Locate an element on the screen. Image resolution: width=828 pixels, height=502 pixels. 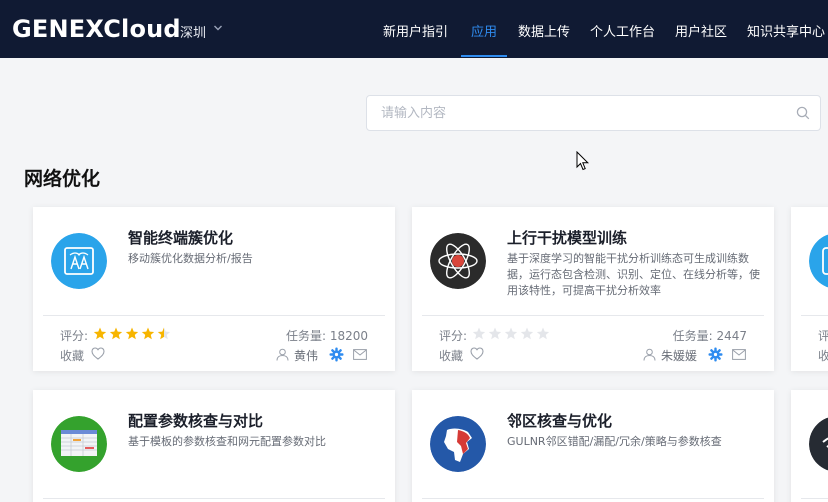
nav-apps: 应用 is located at coordinates (484, 30).